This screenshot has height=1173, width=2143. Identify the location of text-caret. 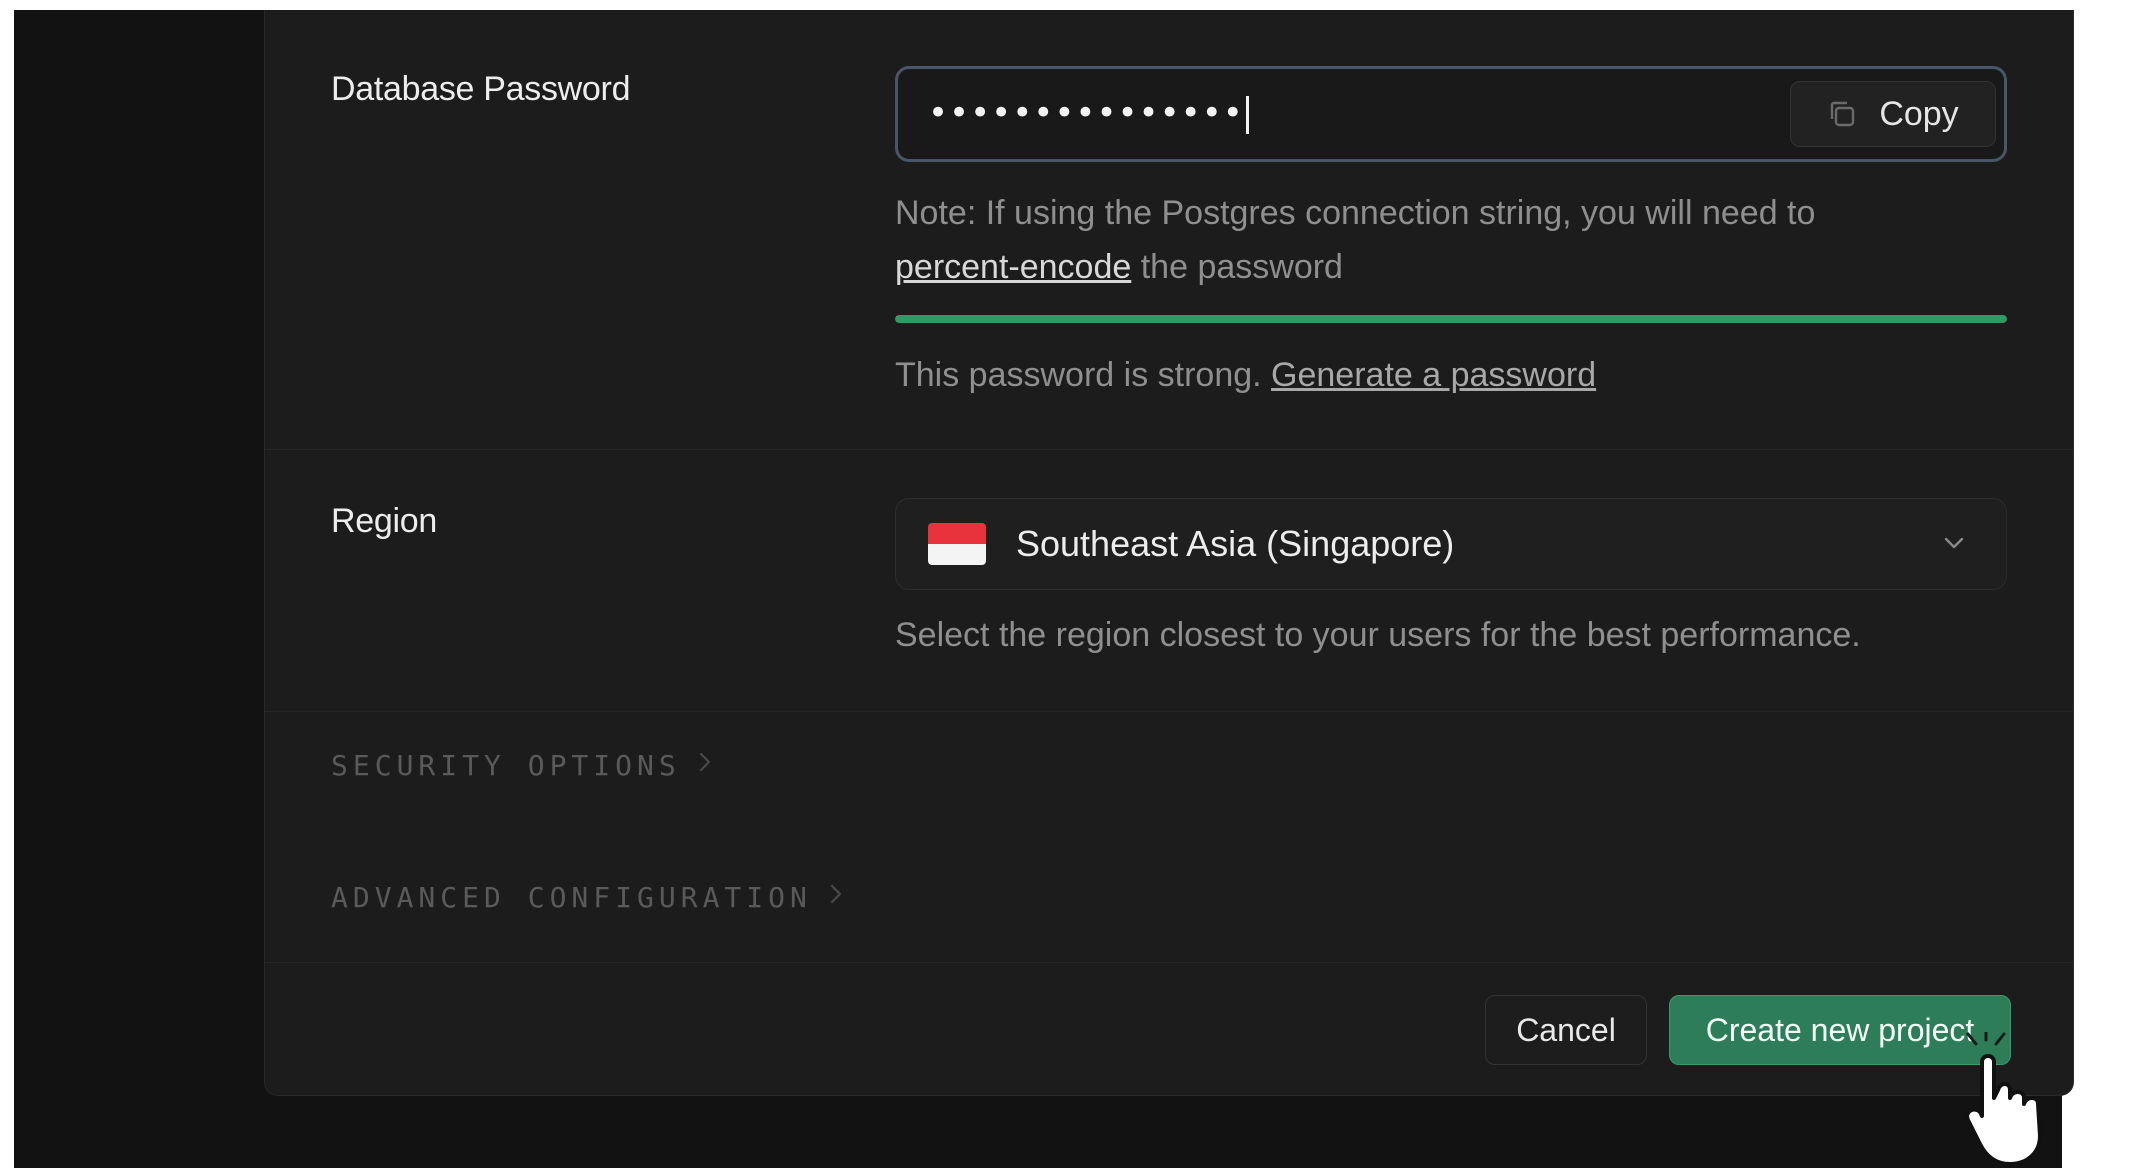
(1247, 114).